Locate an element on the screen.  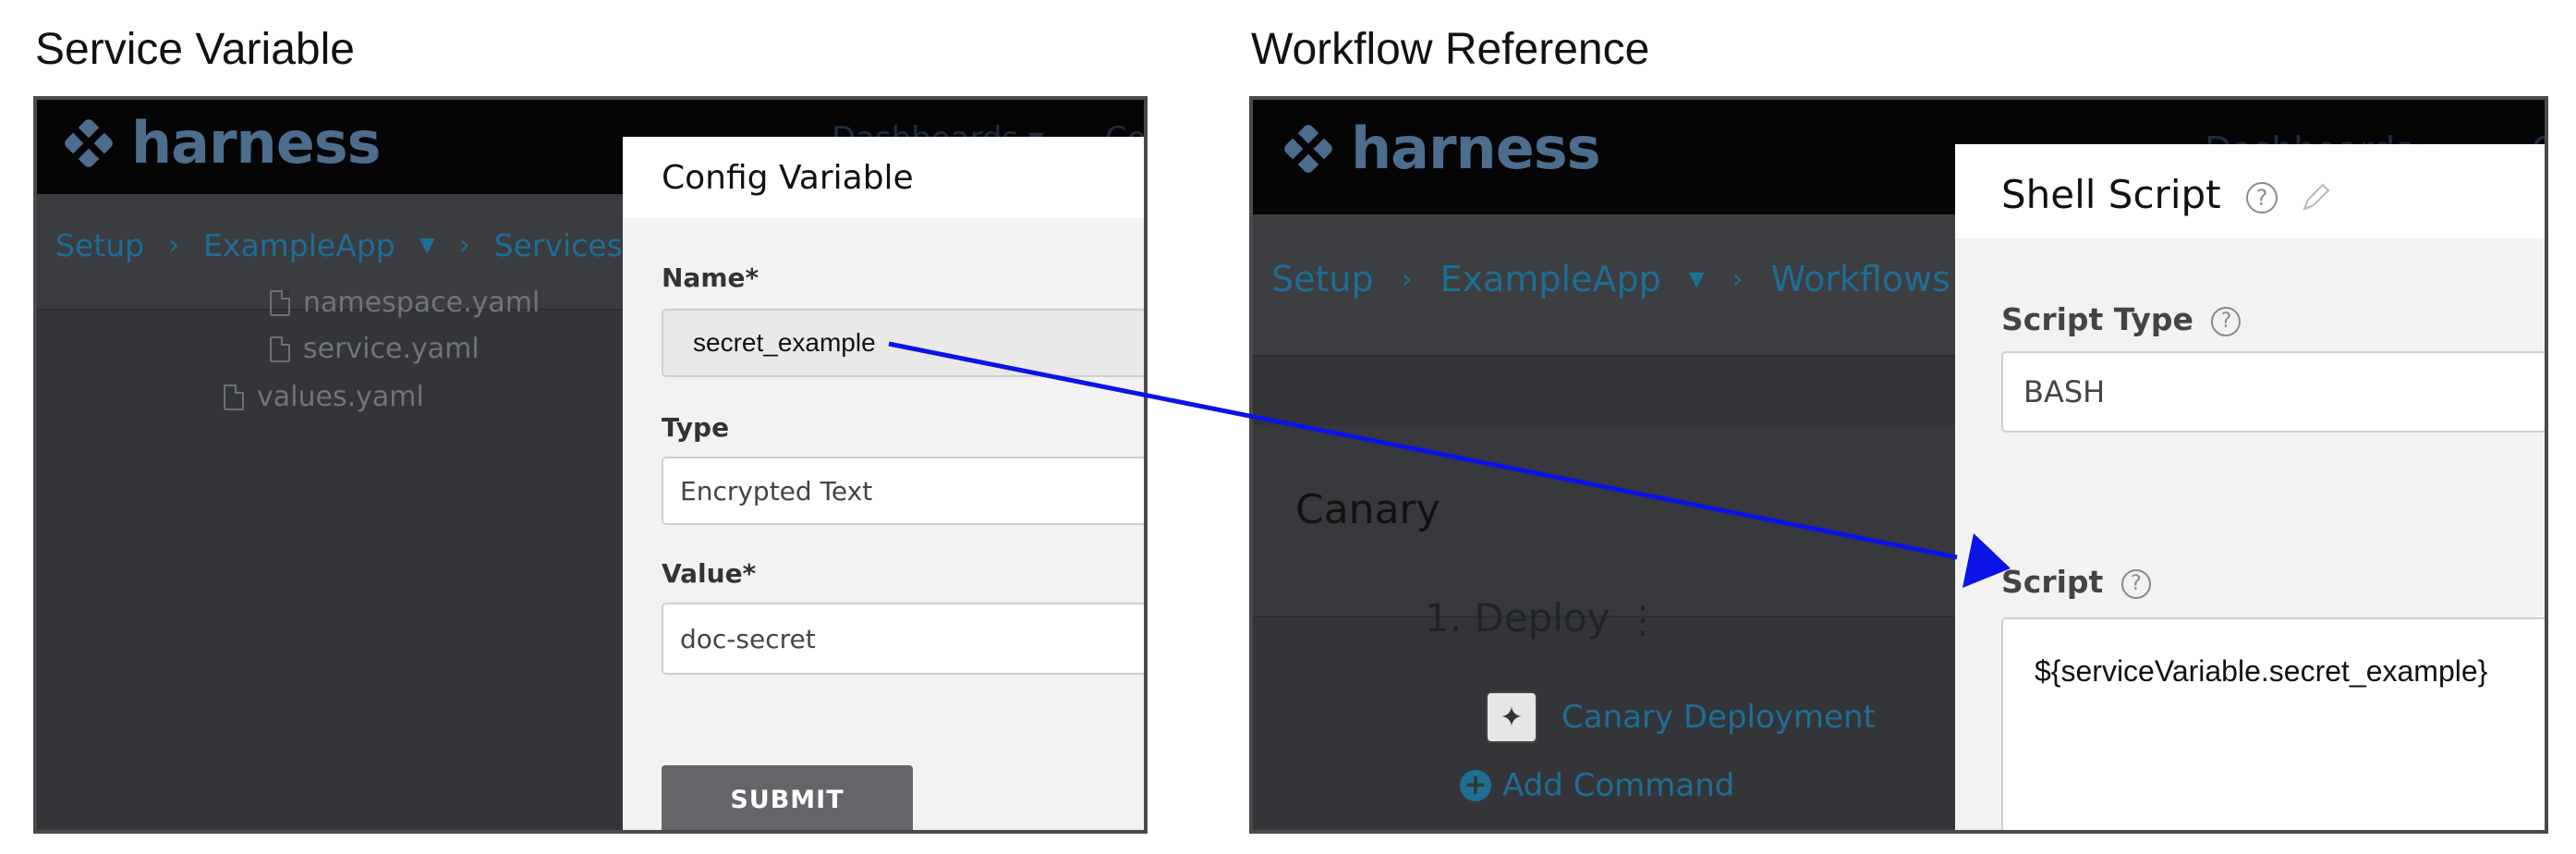
dialog-header: Config Variable is located at coordinates (883, 177).